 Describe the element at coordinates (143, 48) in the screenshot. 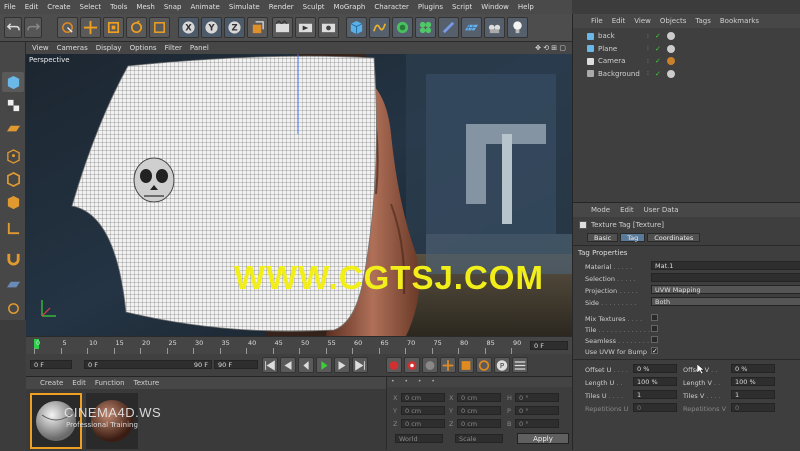

I see `viewport-menu-item: Options` at that location.